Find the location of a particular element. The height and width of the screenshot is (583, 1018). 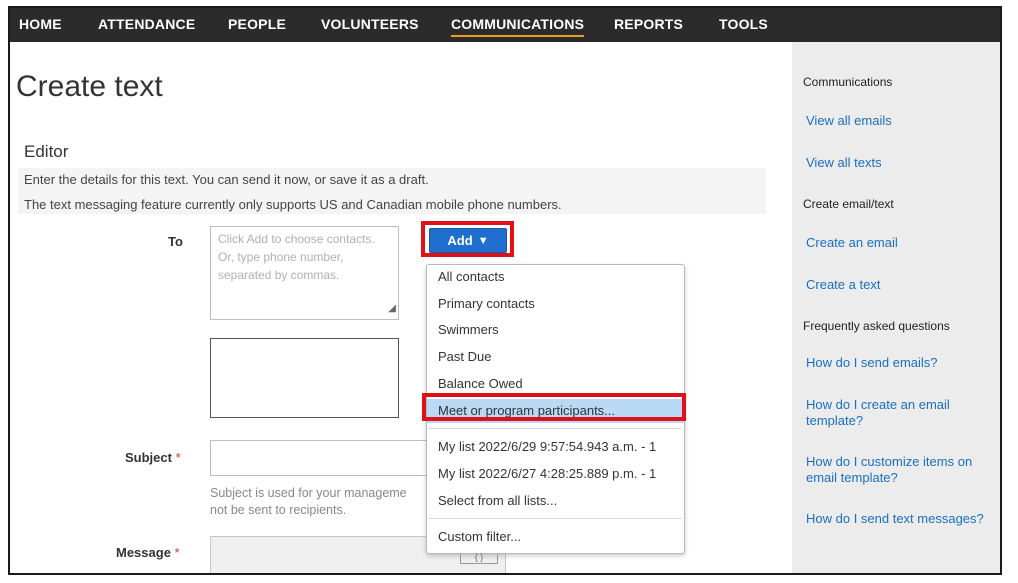

nav-people: PEOPLE is located at coordinates (257, 24).